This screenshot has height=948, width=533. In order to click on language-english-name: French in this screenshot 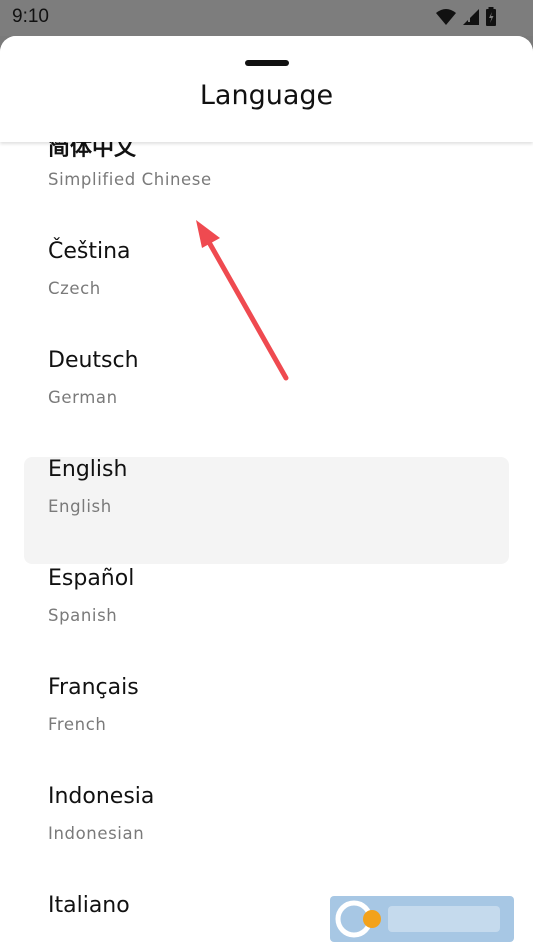, I will do `click(77, 724)`.